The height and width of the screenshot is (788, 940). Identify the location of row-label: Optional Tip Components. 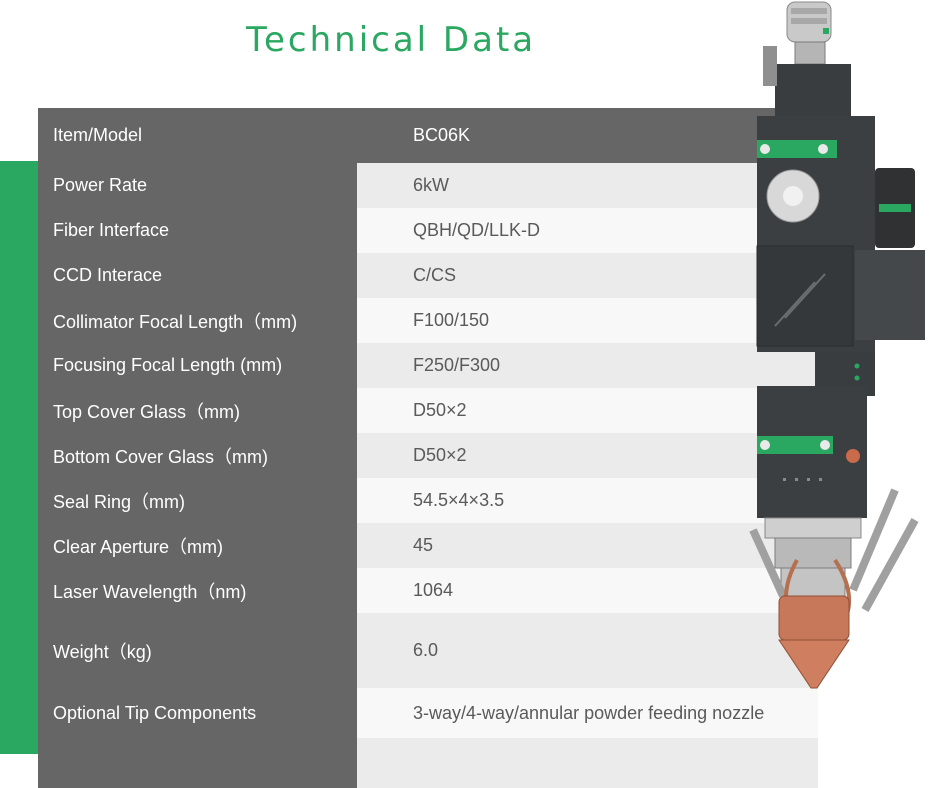
(197, 713).